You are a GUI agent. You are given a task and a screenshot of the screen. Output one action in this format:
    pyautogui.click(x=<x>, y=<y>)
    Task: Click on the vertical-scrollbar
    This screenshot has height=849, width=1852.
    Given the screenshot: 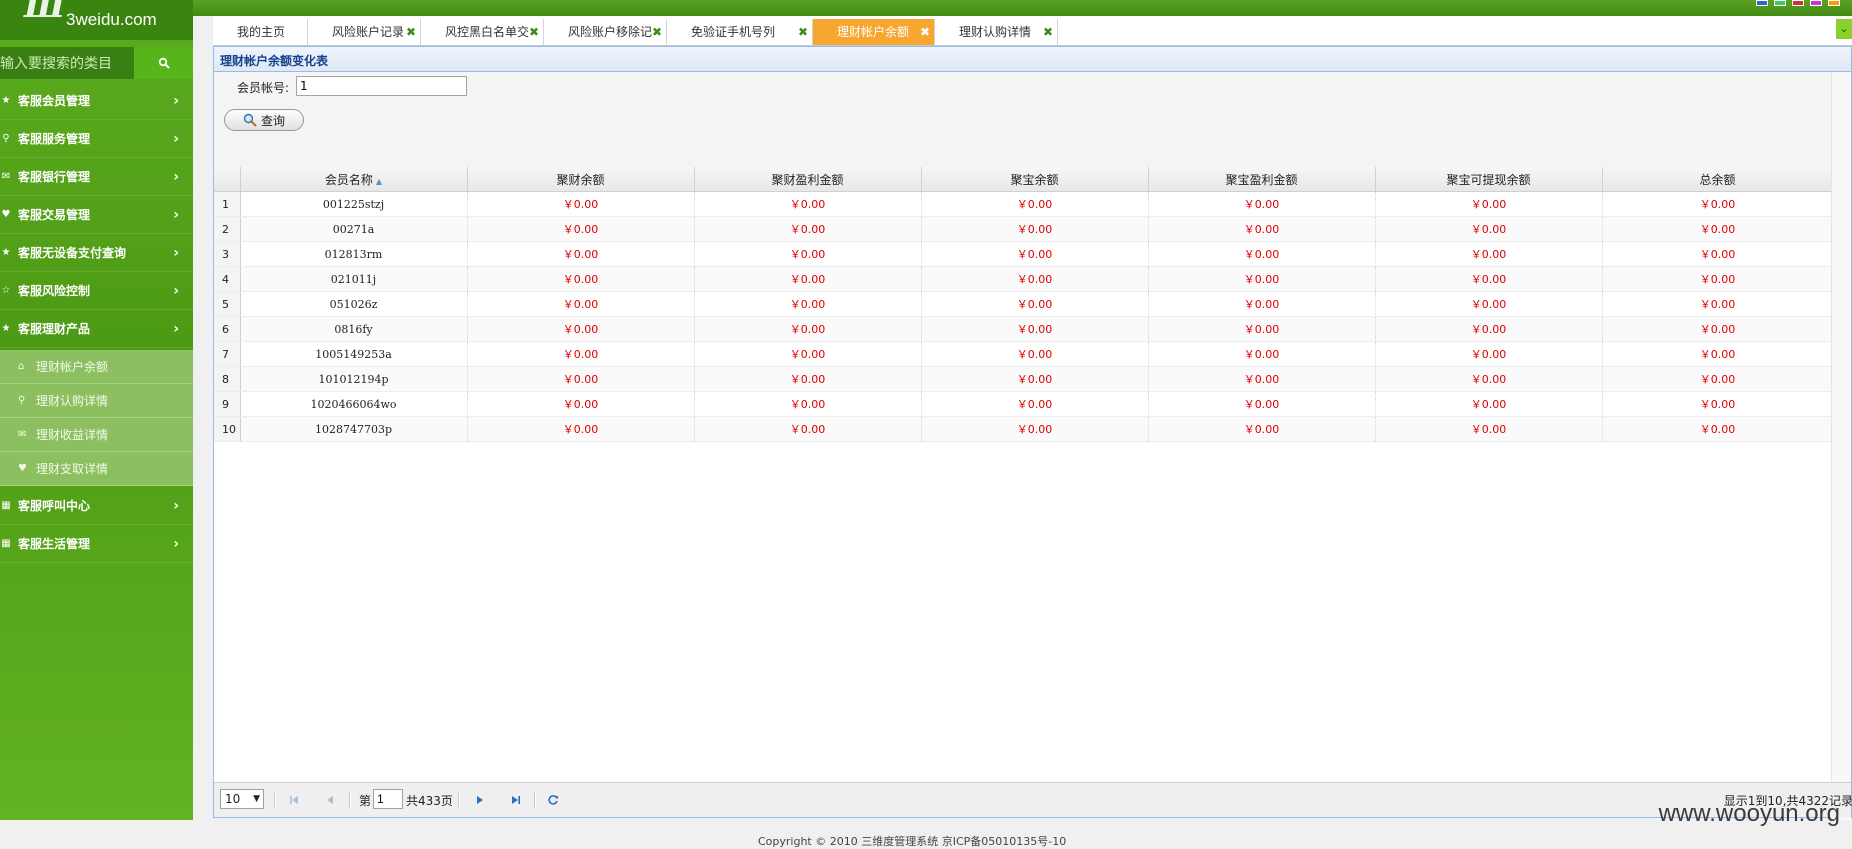 What is the action you would take?
    pyautogui.click(x=1841, y=452)
    